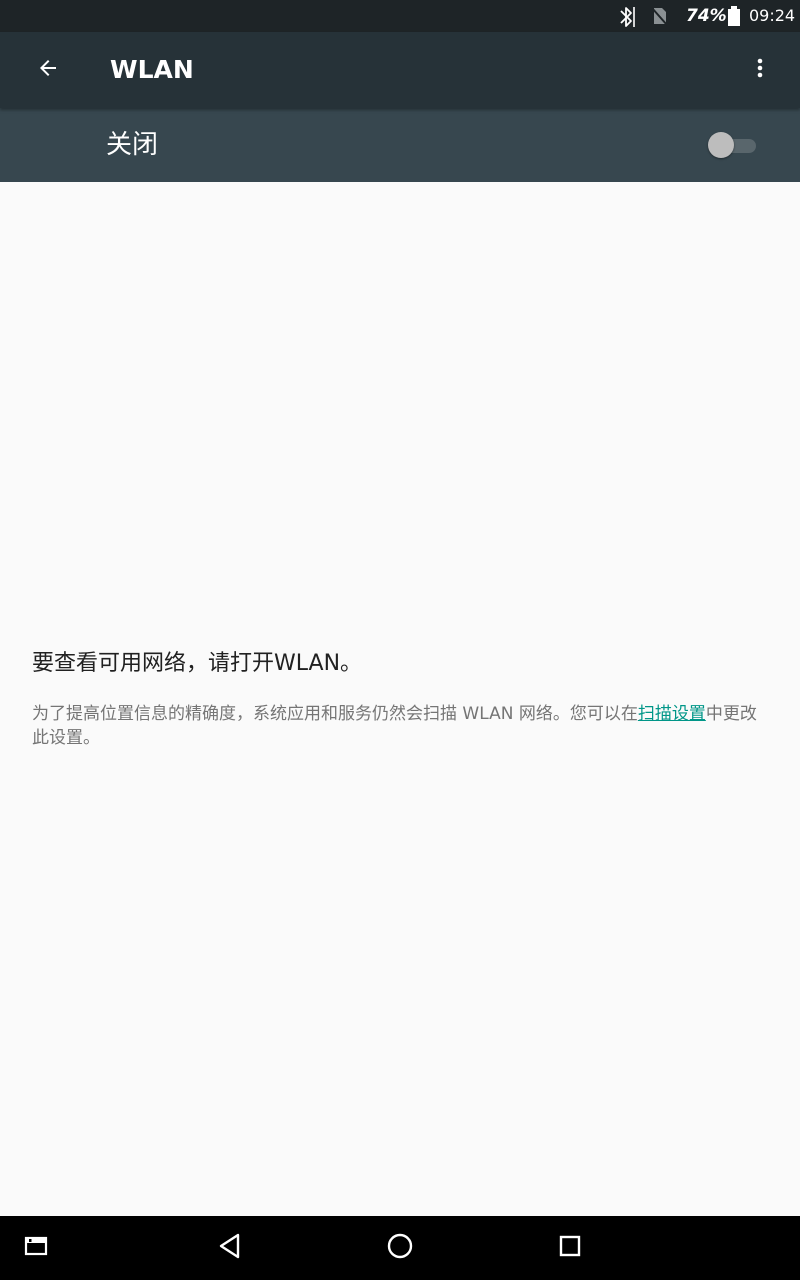 The width and height of the screenshot is (800, 1280). I want to click on nav-back-button, so click(230, 1248).